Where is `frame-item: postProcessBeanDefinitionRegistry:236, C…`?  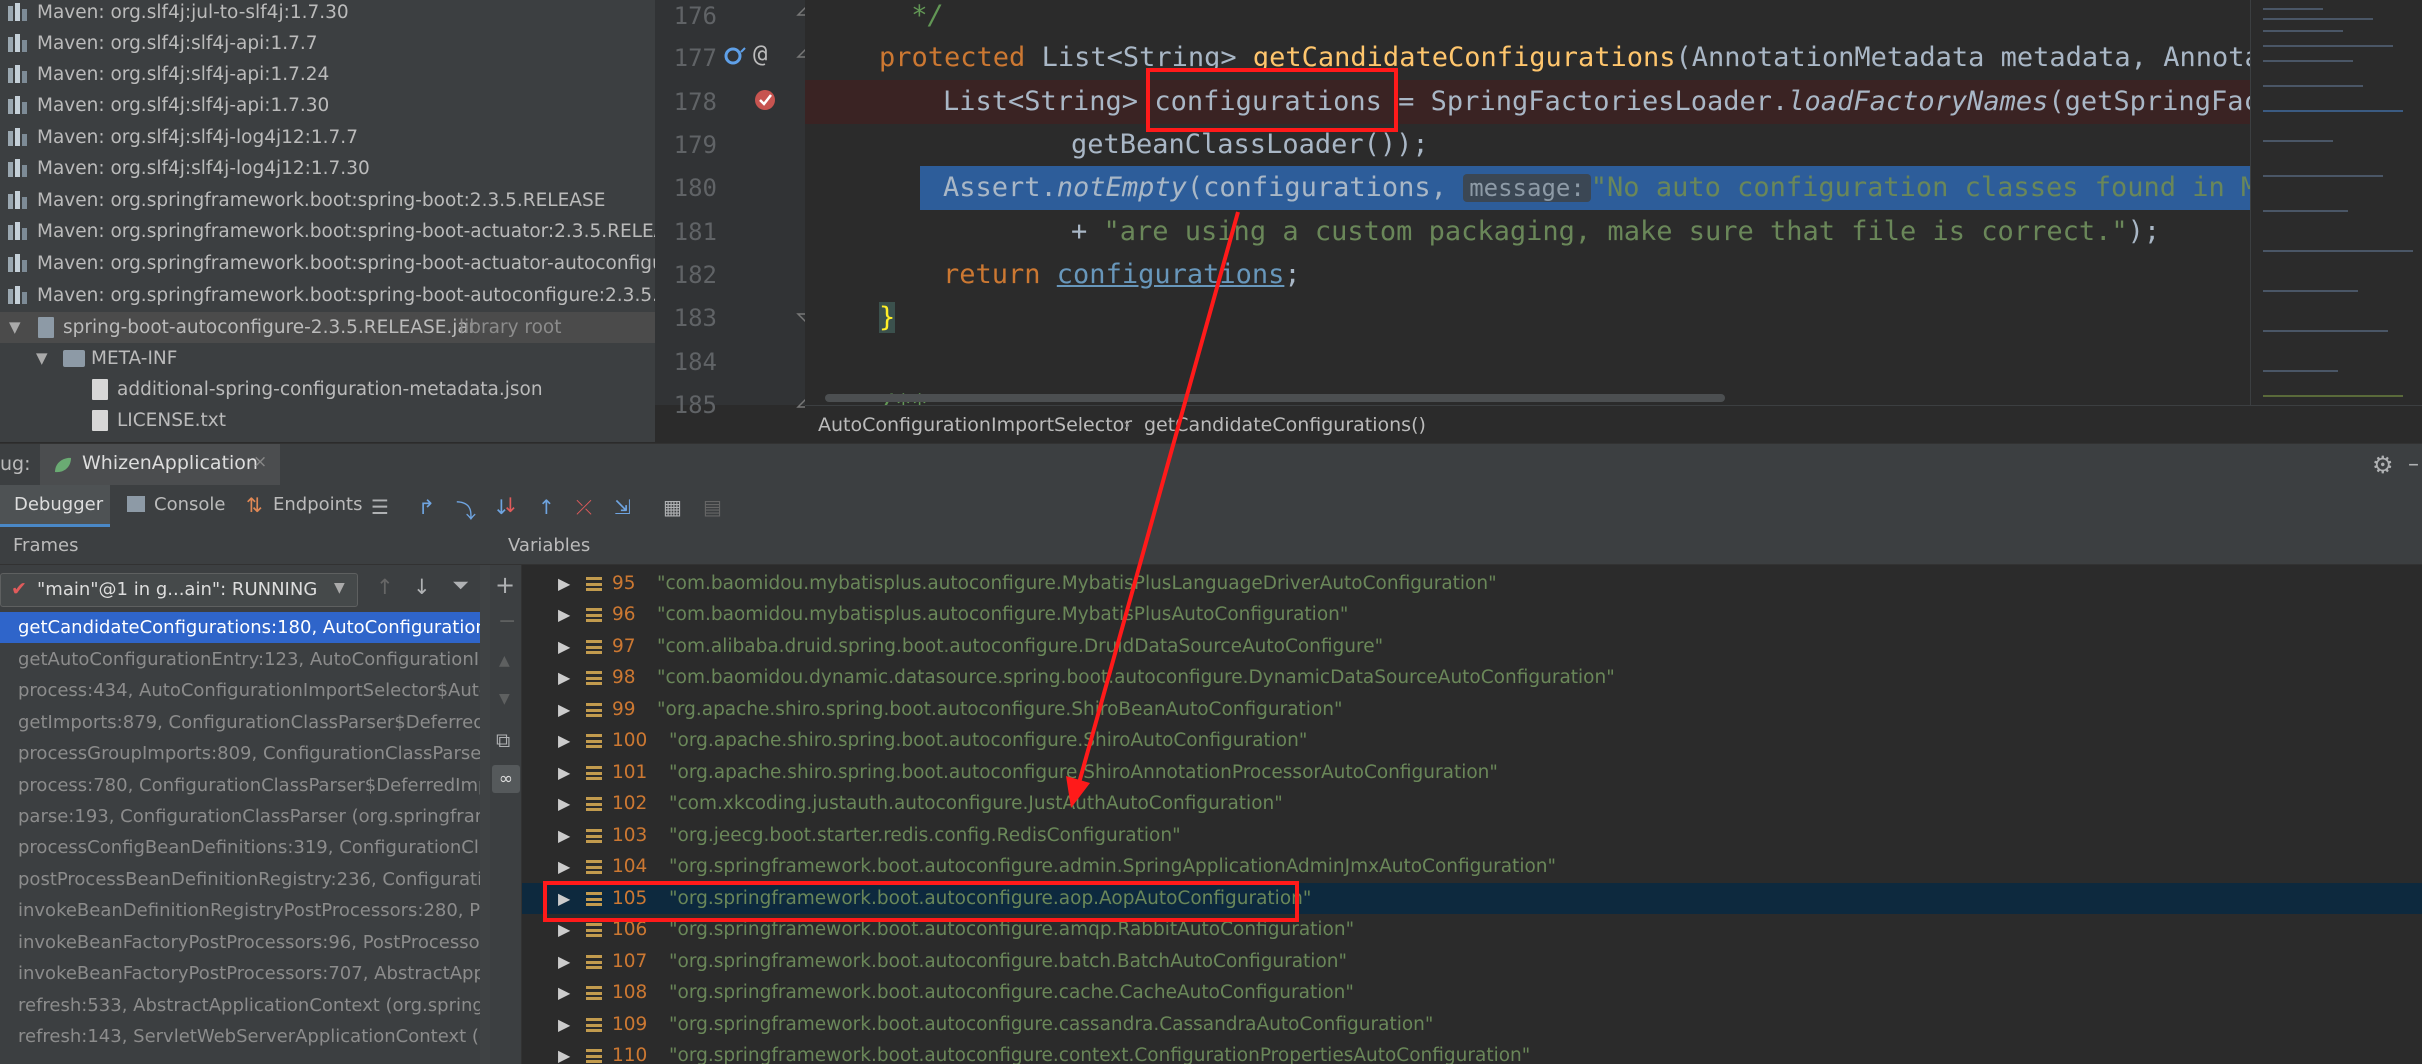 frame-item: postProcessBeanDefinitionRegistry:236, C… is located at coordinates (245, 879).